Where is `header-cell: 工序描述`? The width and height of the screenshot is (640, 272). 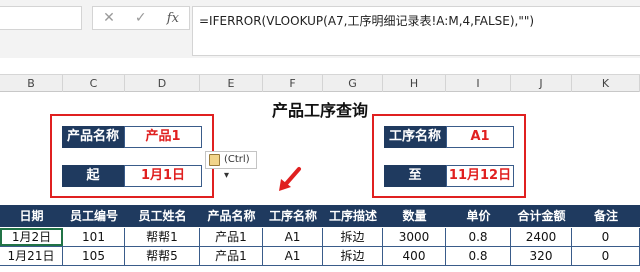 header-cell: 工序描述 is located at coordinates (352, 216).